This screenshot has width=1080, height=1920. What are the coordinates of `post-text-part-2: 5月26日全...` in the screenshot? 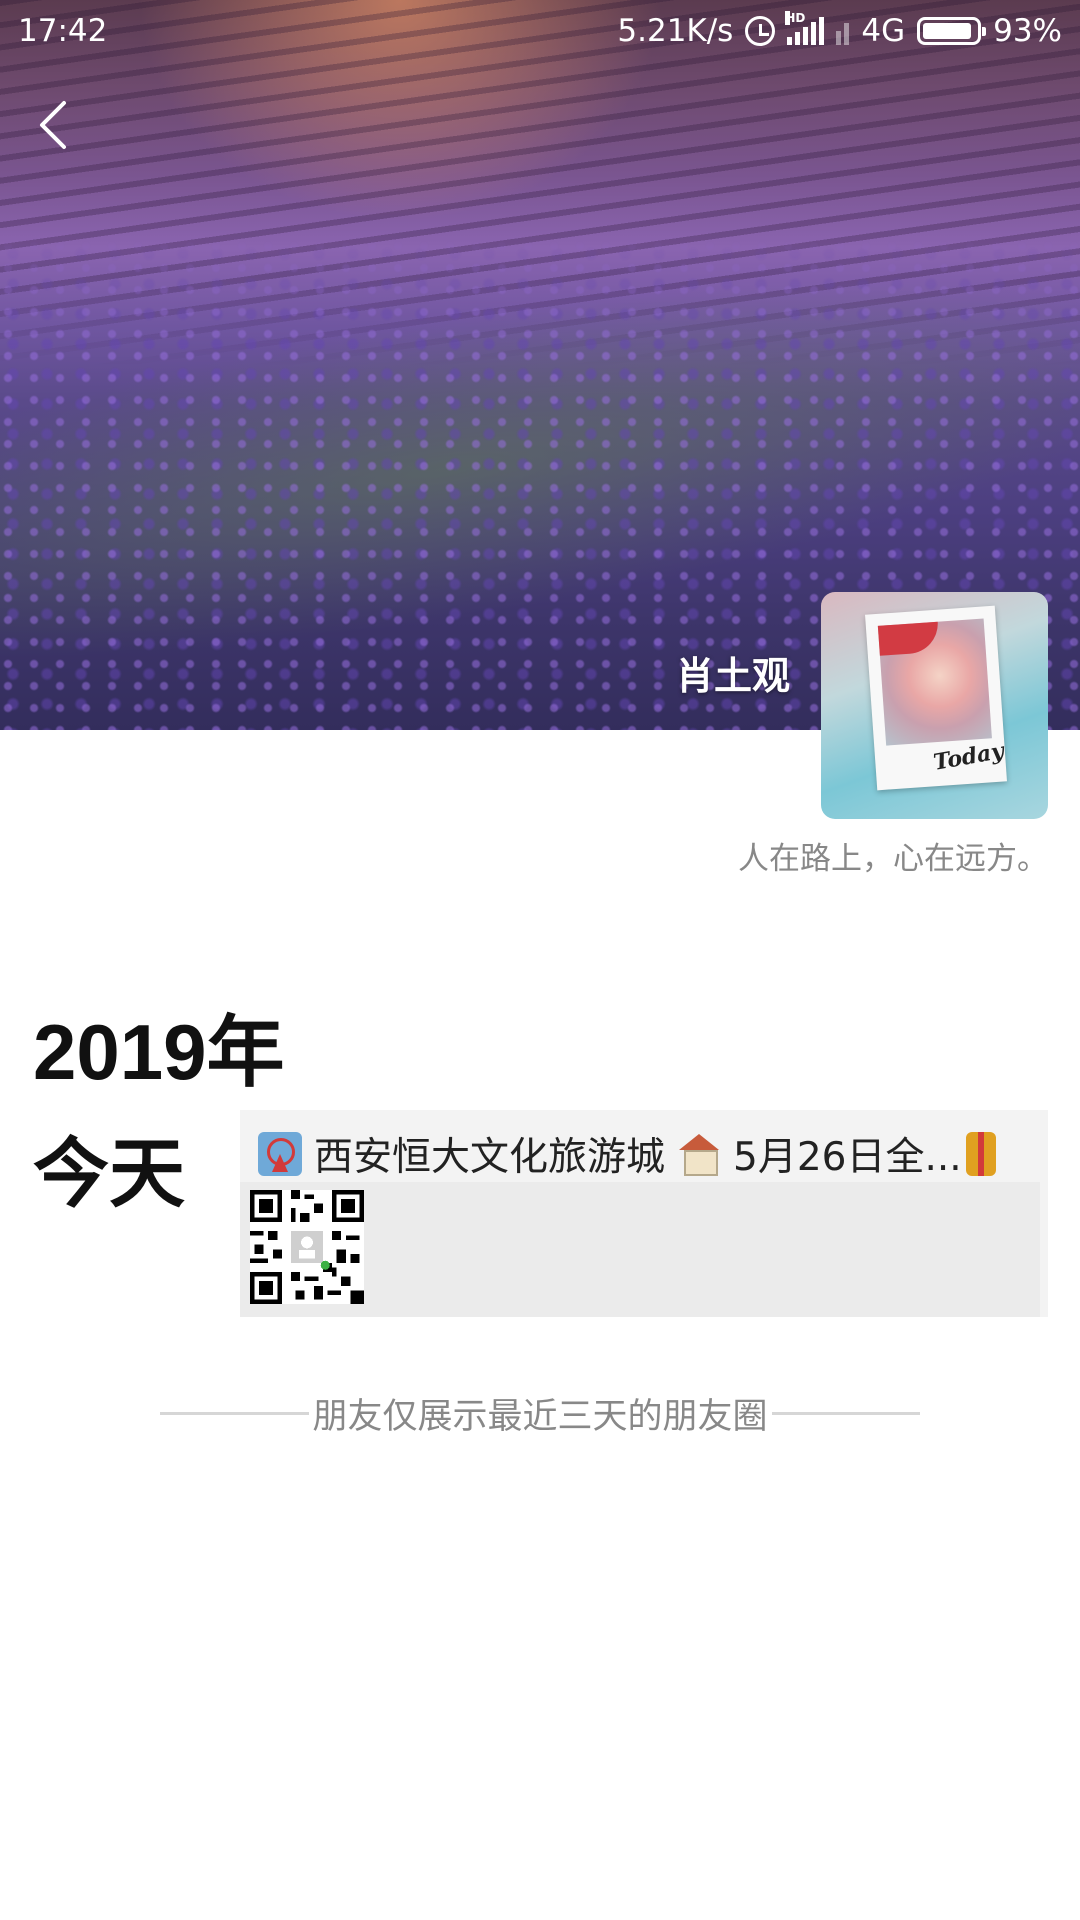 It's located at (847, 1157).